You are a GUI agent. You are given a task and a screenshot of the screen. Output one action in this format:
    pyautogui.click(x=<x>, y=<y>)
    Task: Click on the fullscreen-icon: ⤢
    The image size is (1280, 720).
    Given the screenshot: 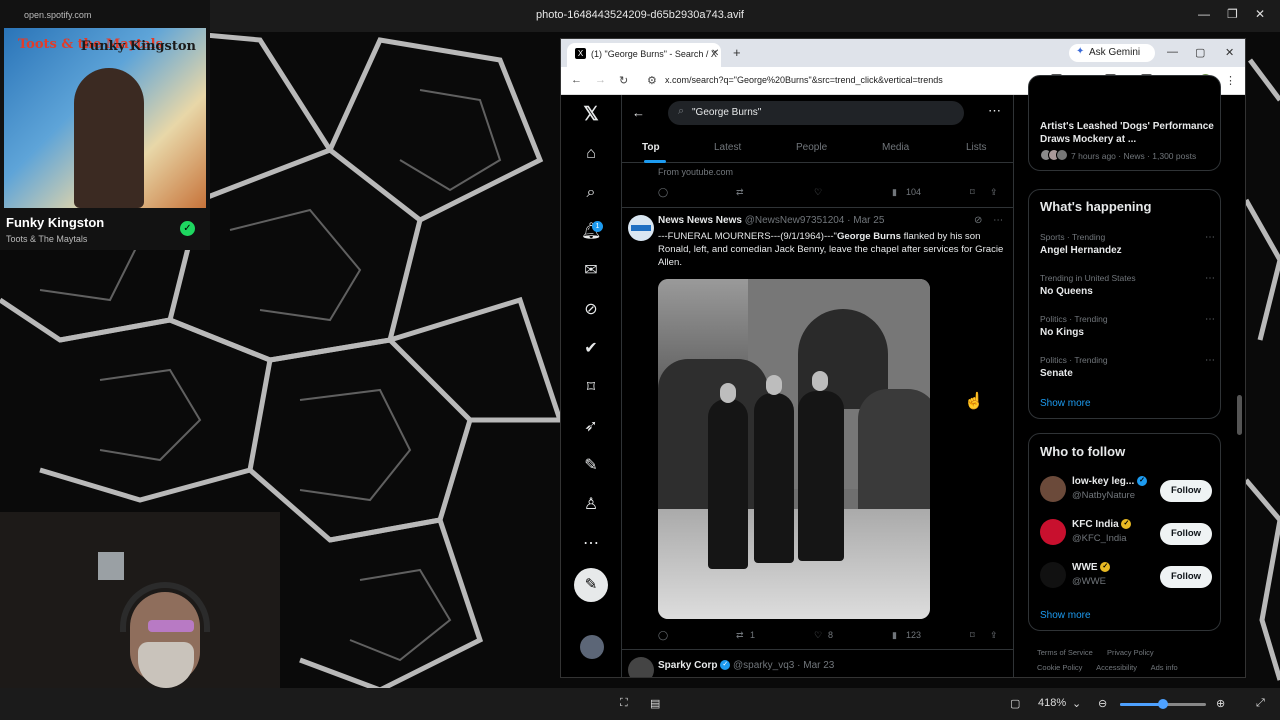 What is the action you would take?
    pyautogui.click(x=1260, y=703)
    